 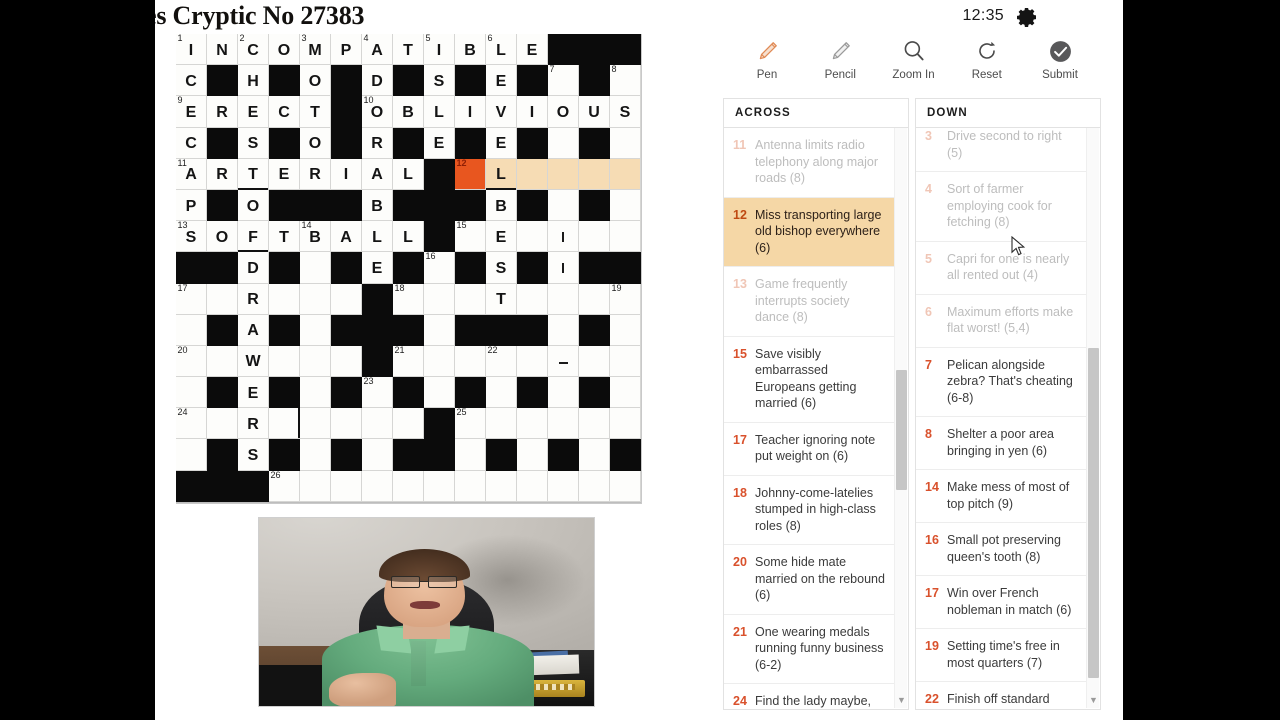 What do you see at coordinates (191, 174) in the screenshot?
I see `grid-cell: 11 A` at bounding box center [191, 174].